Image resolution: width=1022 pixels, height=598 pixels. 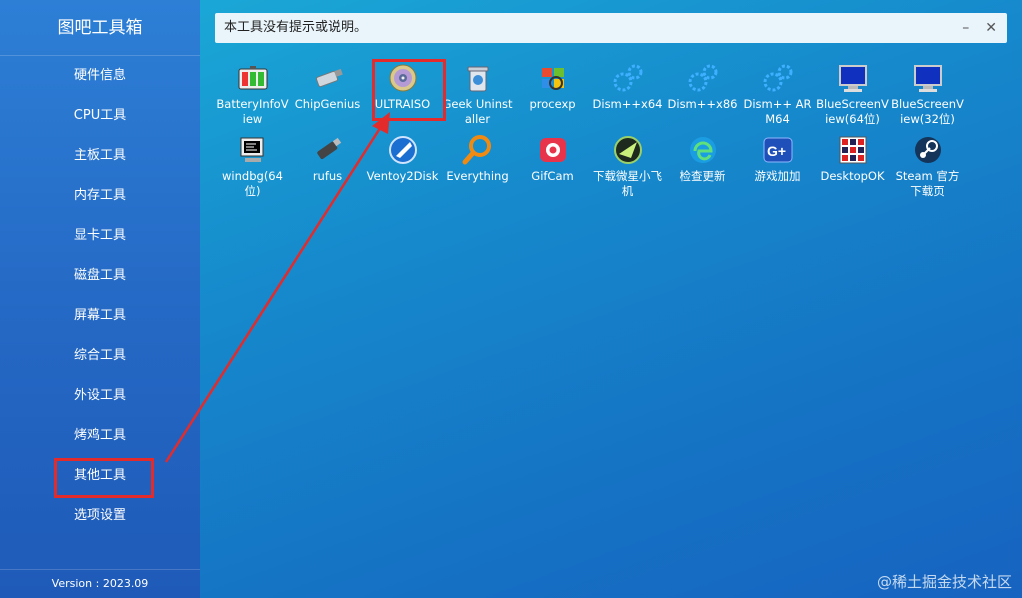 I want to click on steam-icon, so click(x=927, y=150).